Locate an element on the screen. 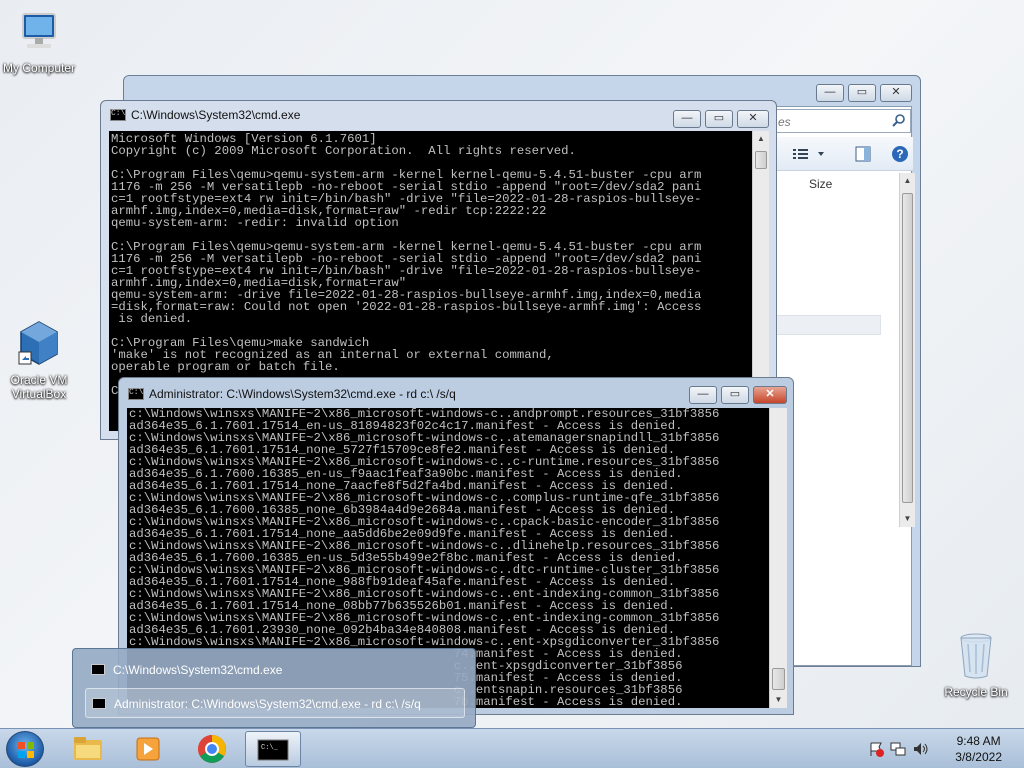 The height and width of the screenshot is (768, 1024). file-explorer-icon is located at coordinates (88, 748).